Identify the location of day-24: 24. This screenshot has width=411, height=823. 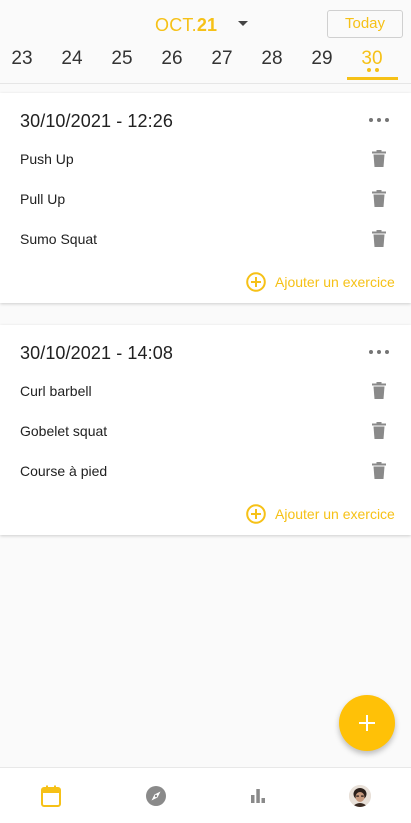
(72, 62).